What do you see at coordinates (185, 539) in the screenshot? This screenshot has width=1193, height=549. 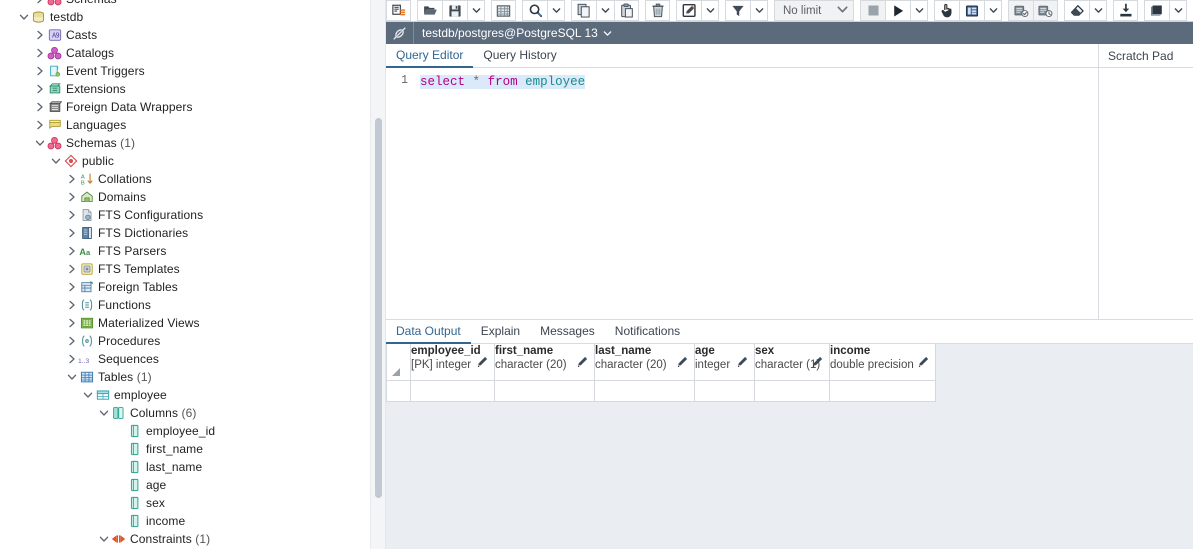 I see `tree-item-constraints: Constraints (1)` at bounding box center [185, 539].